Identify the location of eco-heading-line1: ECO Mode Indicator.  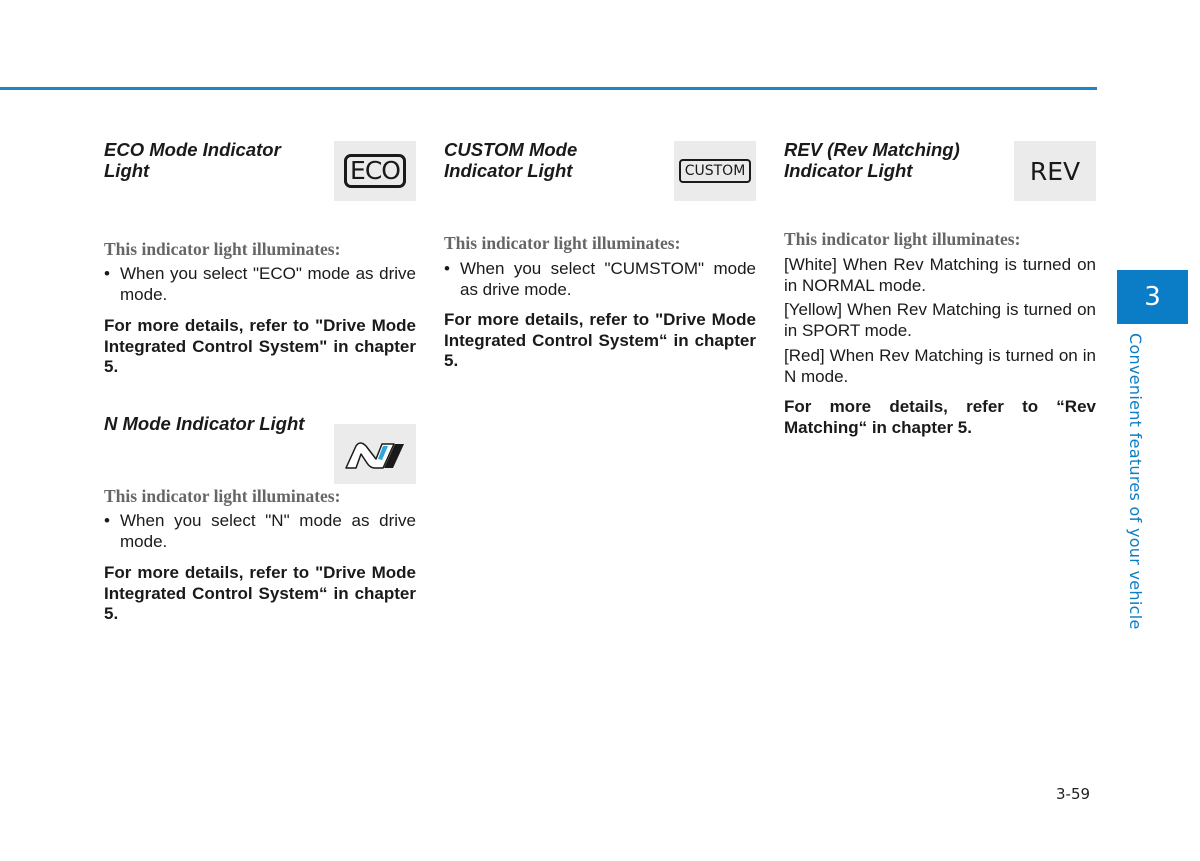
(192, 149).